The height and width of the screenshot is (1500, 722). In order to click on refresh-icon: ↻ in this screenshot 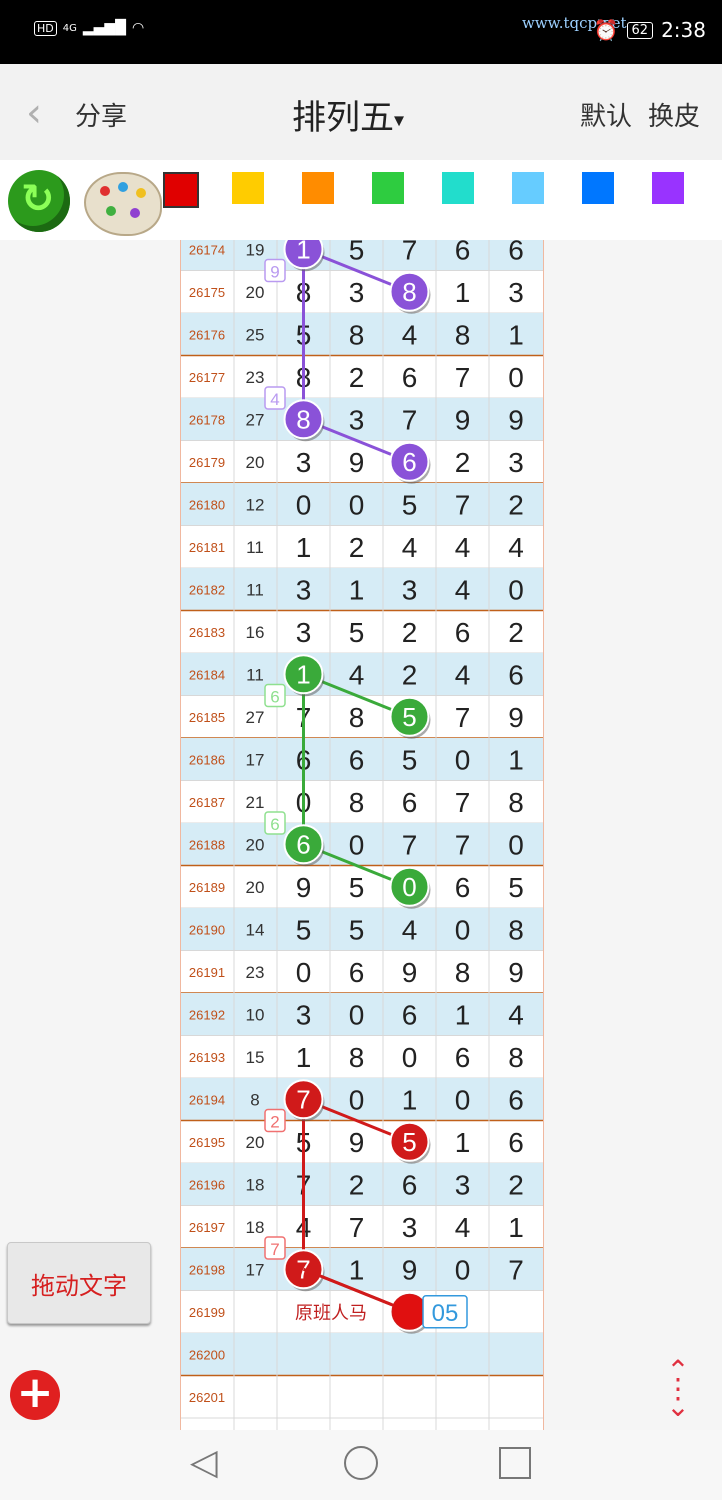, I will do `click(39, 201)`.